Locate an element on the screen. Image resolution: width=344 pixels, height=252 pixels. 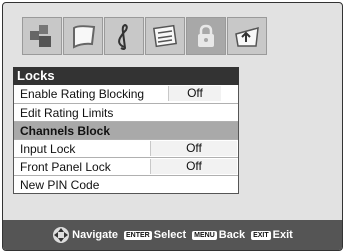
setup-icon is located at coordinates (165, 36).